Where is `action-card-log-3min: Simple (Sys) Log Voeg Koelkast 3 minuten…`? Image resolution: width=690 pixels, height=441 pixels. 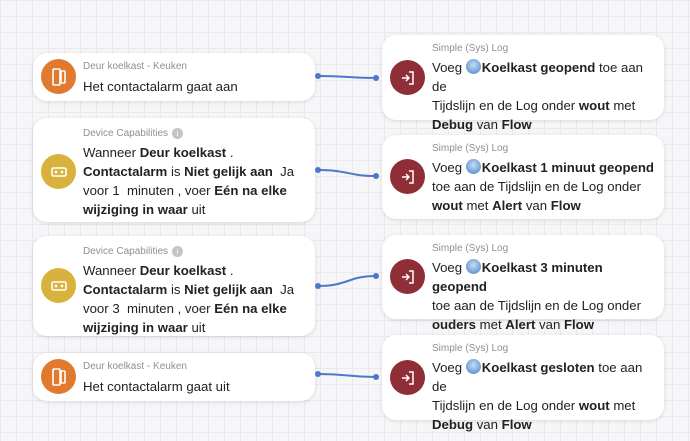
action-card-log-3min: Simple (Sys) Log Voeg Koelkast 3 minuten… is located at coordinates (523, 283).